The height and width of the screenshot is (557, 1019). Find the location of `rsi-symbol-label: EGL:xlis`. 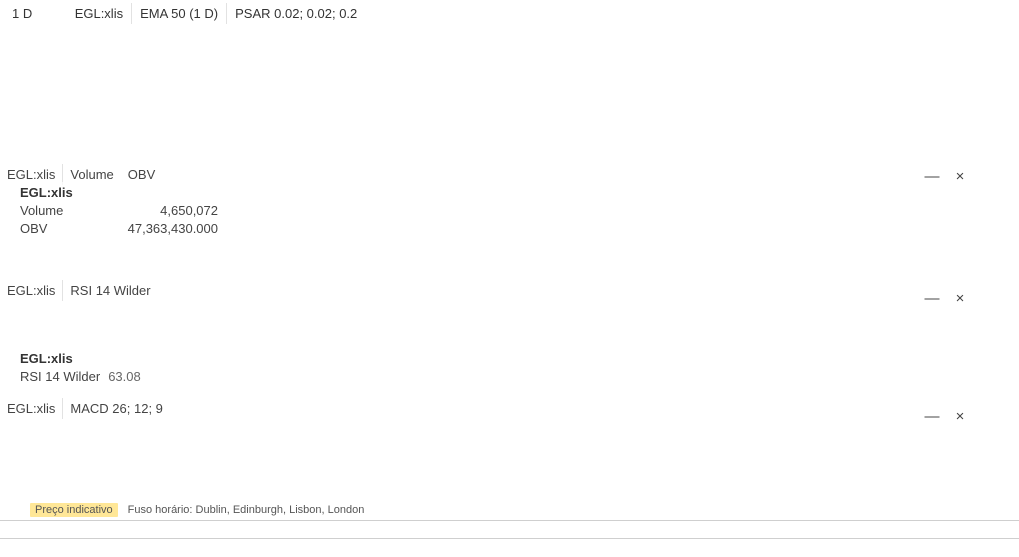

rsi-symbol-label: EGL:xlis is located at coordinates (31, 290).